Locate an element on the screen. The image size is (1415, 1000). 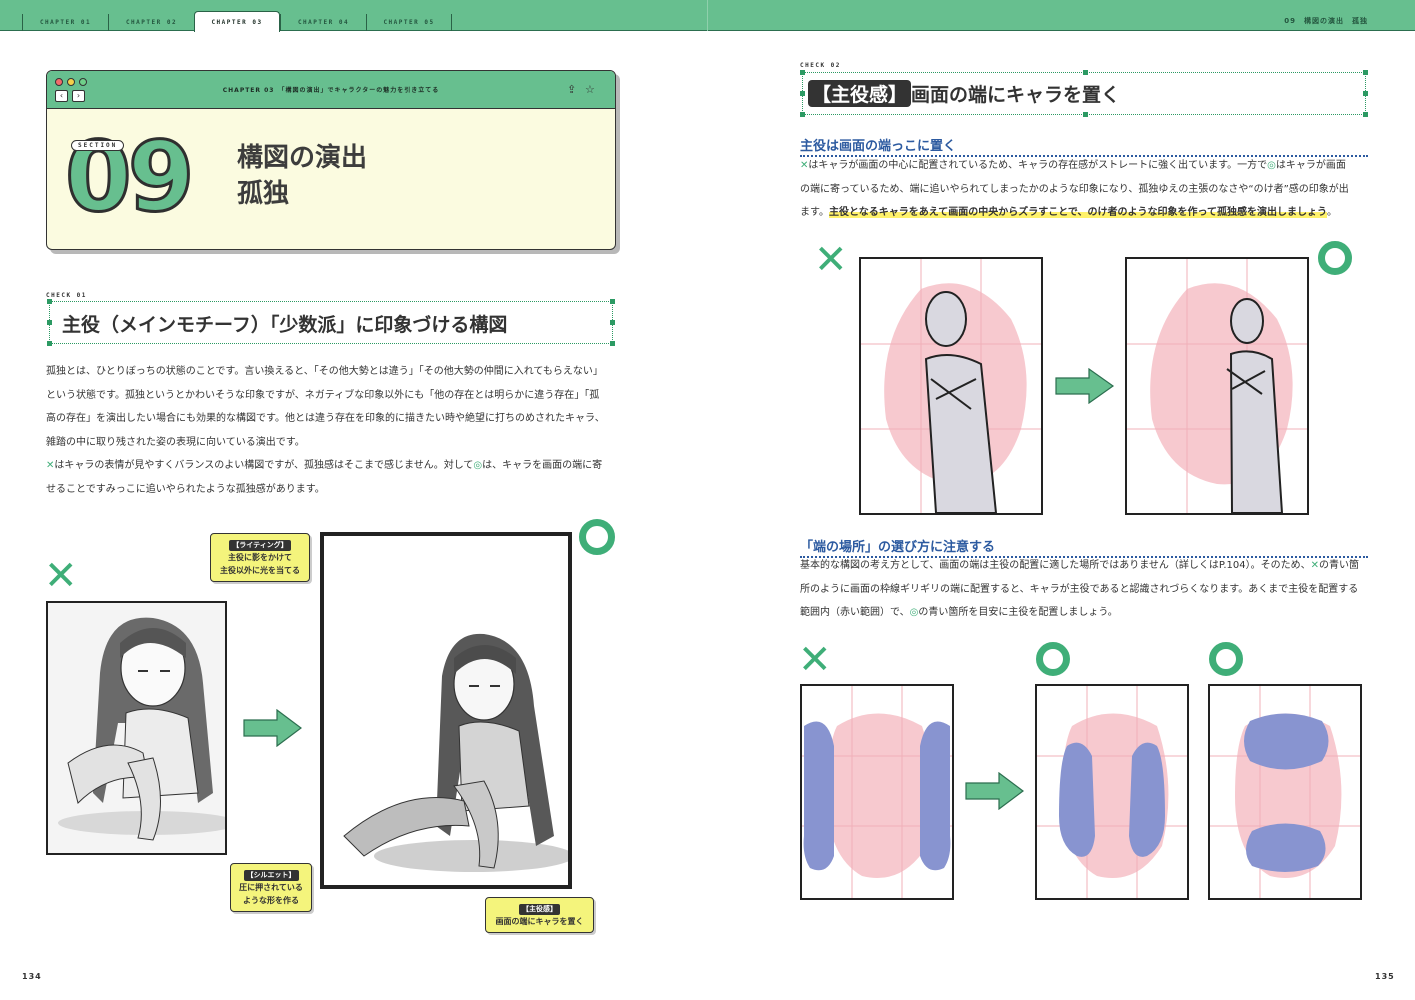
tab-chapter-02: CHAPTER 02 is located at coordinates (151, 22).